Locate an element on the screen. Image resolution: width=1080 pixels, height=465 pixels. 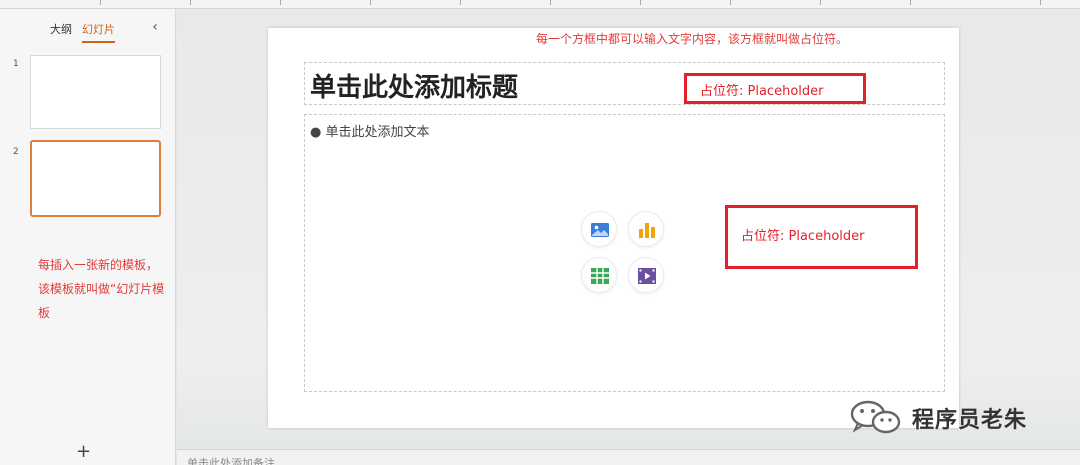
notes-pane: 单击此处添加备注 is located at coordinates (628, 457).